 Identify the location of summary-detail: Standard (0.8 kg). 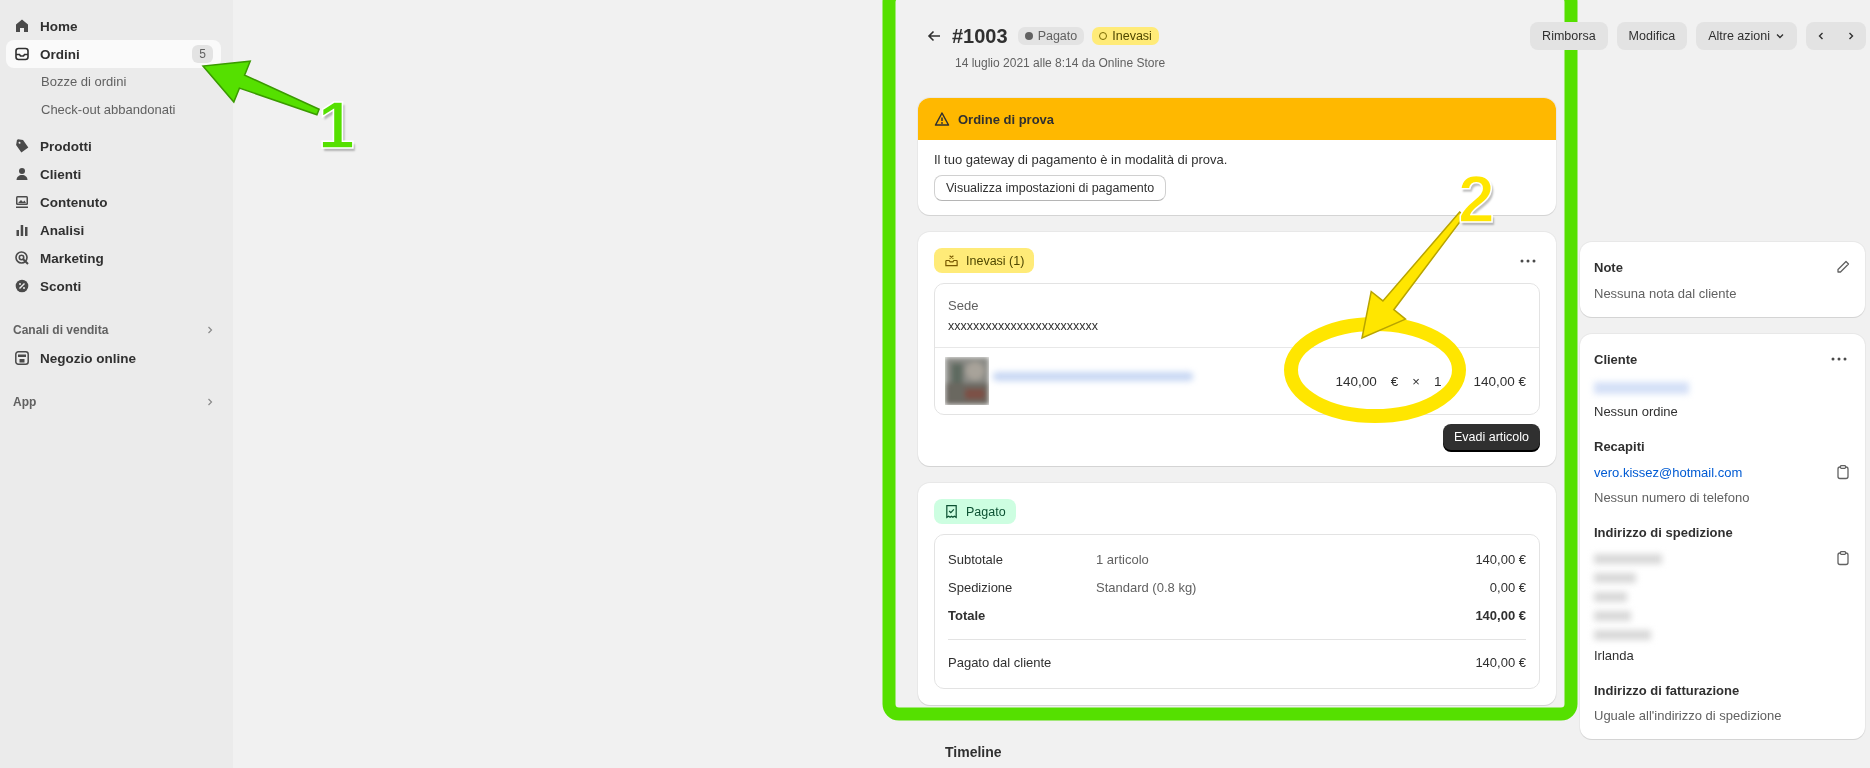
(1146, 587).